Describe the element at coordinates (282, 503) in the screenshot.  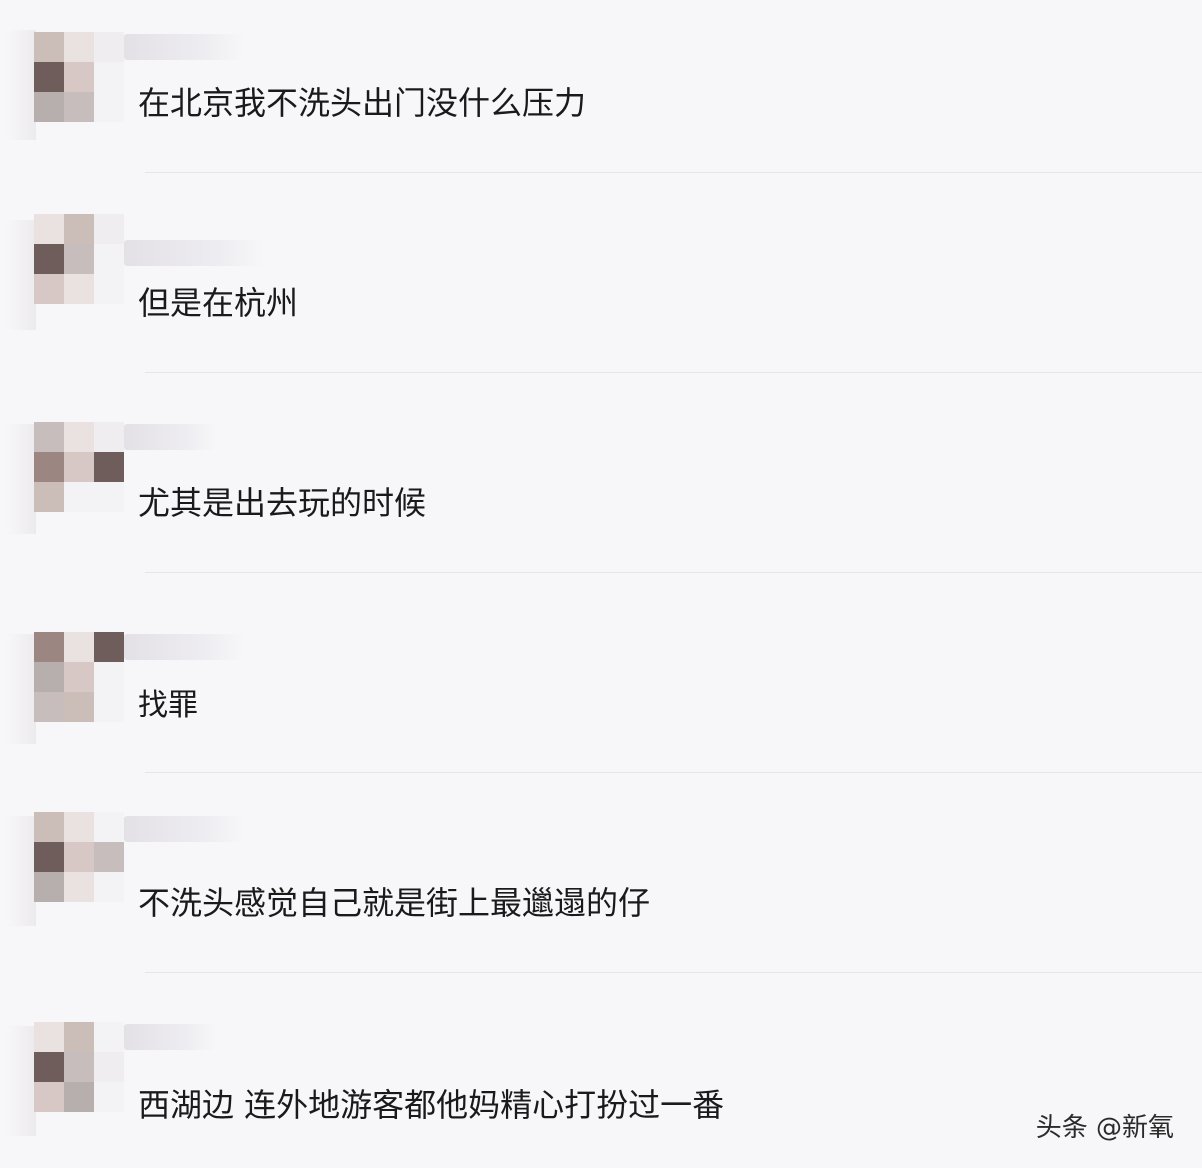
I see `comment-text: 尤其是出去玩的时候` at that location.